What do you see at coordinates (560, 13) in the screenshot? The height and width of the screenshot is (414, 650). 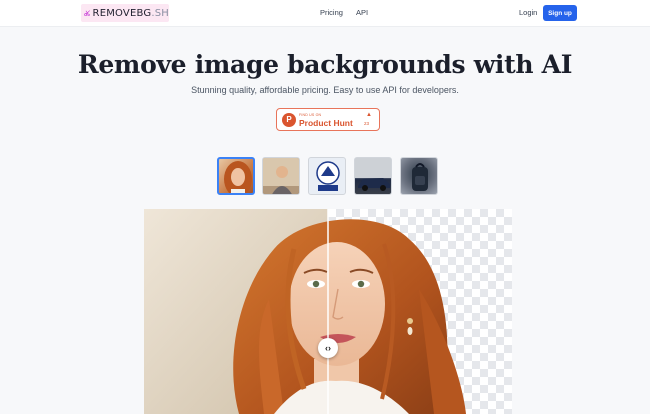 I see `signup-button: Sign up` at bounding box center [560, 13].